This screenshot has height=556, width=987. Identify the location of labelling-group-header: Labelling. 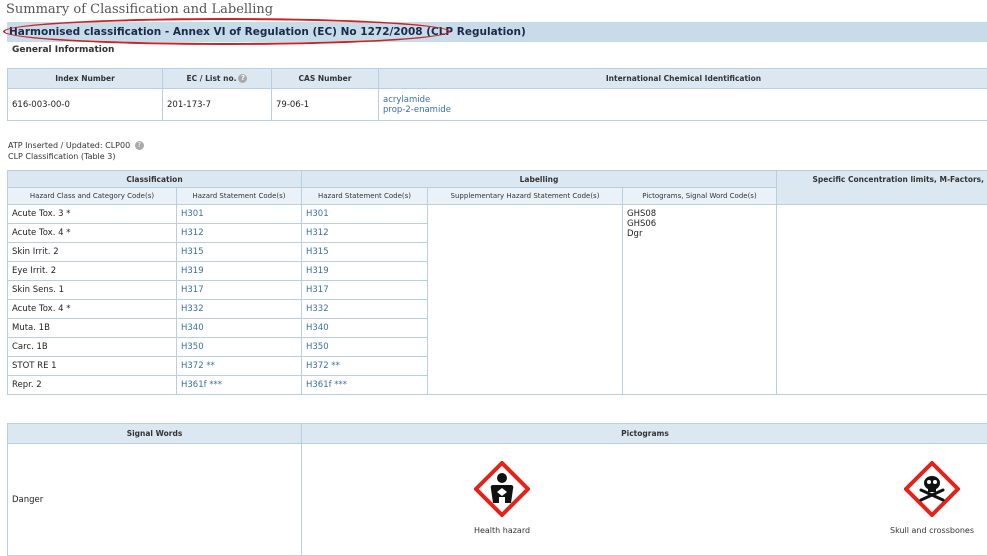
(539, 179).